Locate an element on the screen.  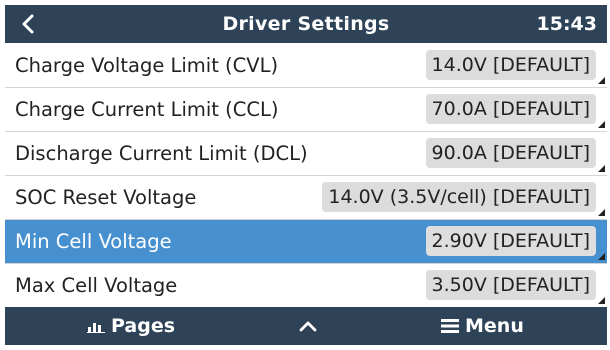
setting-label: Charge Current Limit (CCL) is located at coordinates (147, 109).